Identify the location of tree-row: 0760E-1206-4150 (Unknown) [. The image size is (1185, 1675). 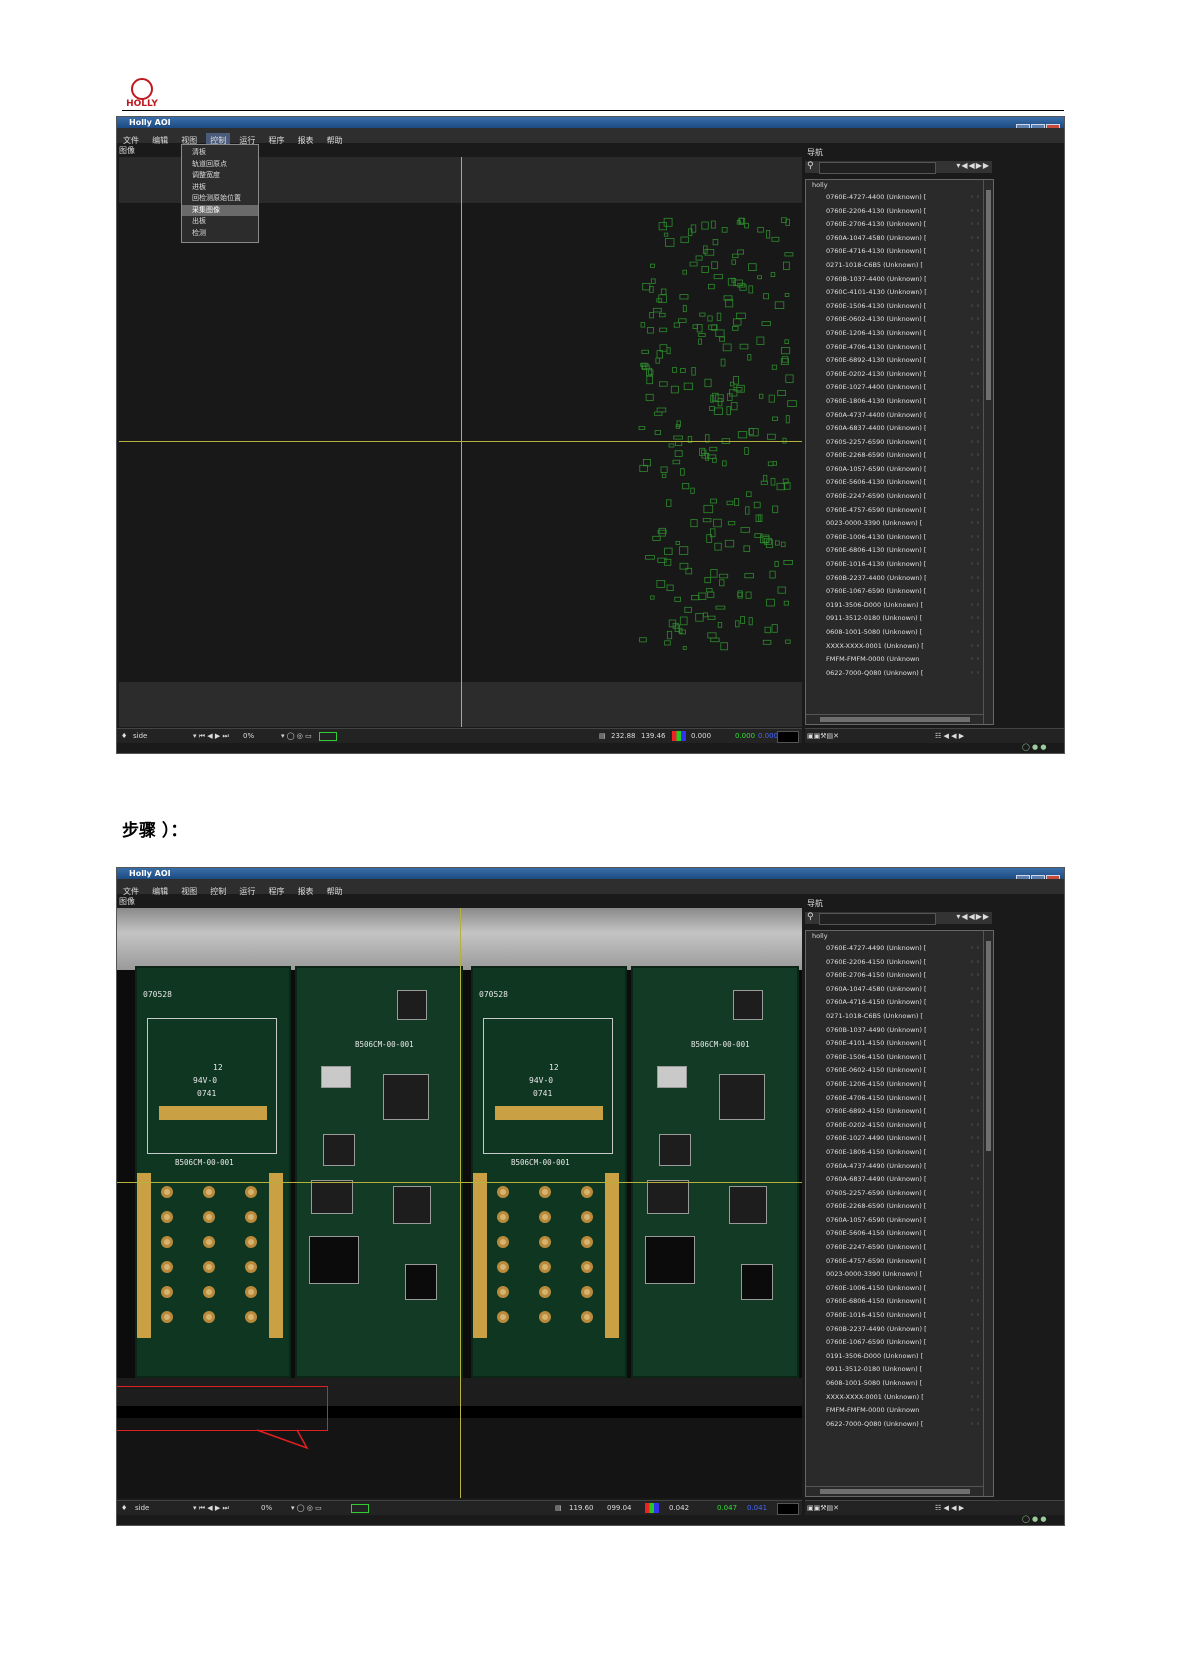
(894, 1085).